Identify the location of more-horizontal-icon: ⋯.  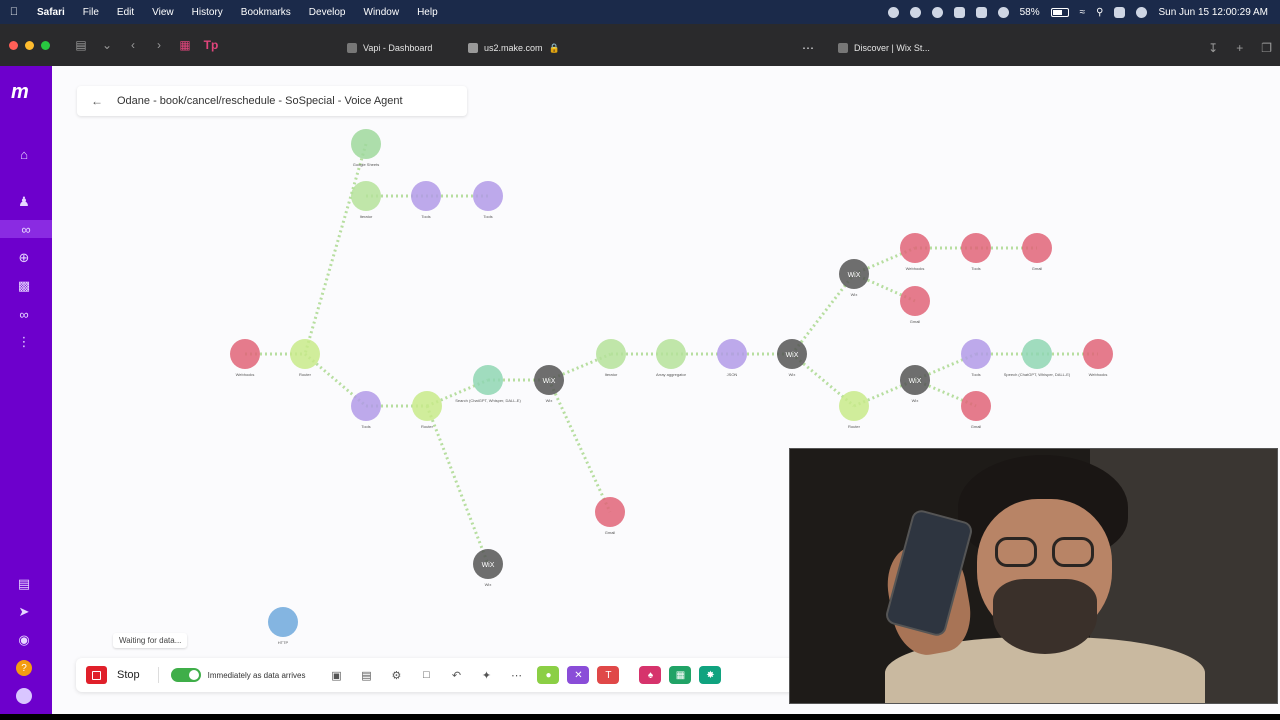
(516, 675).